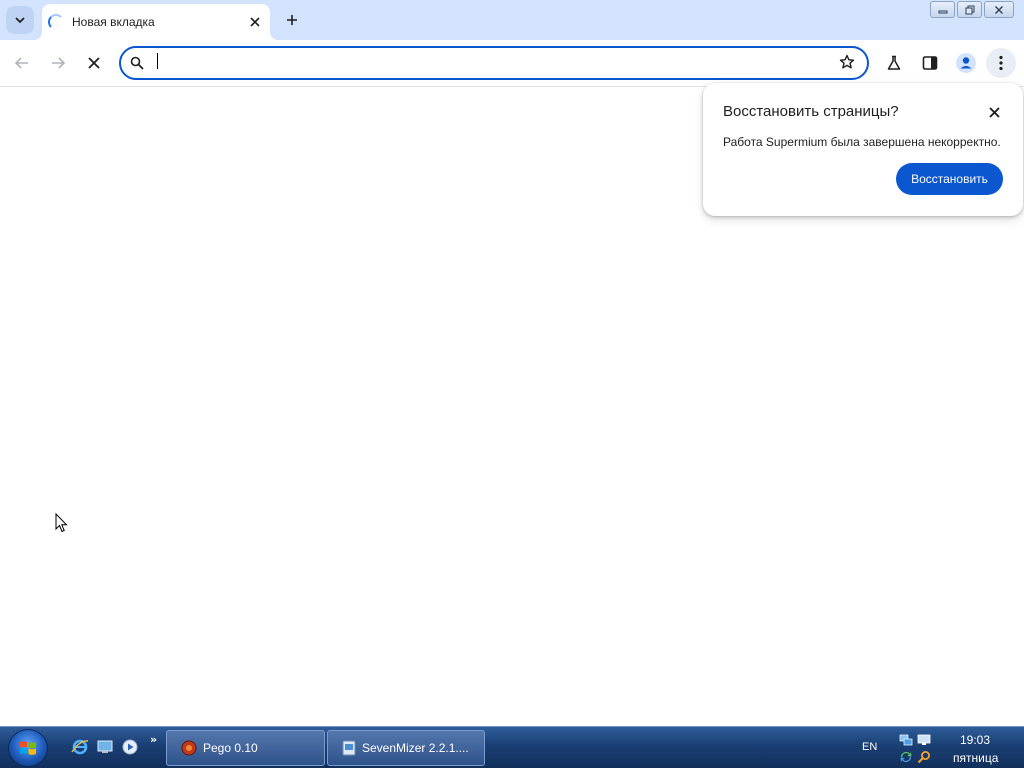  I want to click on address-bar, so click(494, 63).